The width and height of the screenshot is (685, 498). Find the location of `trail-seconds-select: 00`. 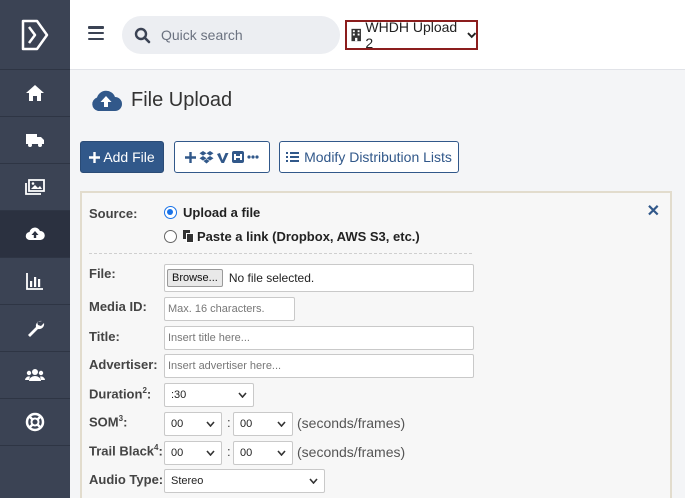

trail-seconds-select: 00 is located at coordinates (193, 453).